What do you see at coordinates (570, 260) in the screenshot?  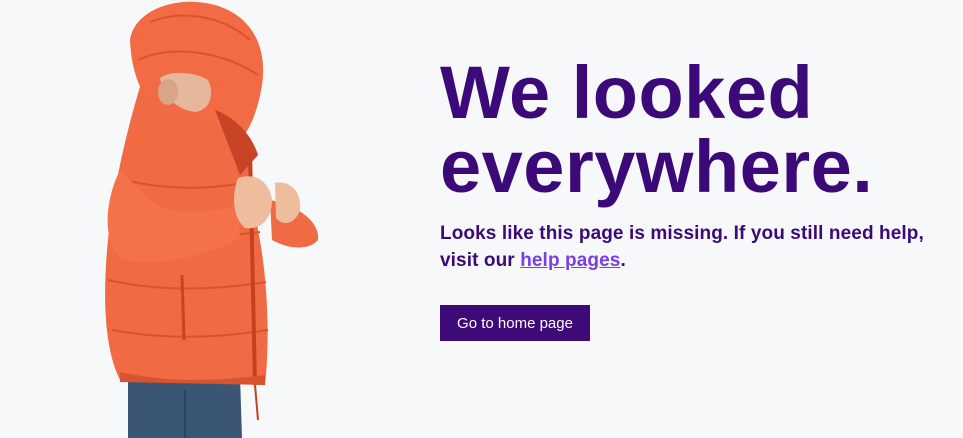 I see `help-pages-link: help pages` at bounding box center [570, 260].